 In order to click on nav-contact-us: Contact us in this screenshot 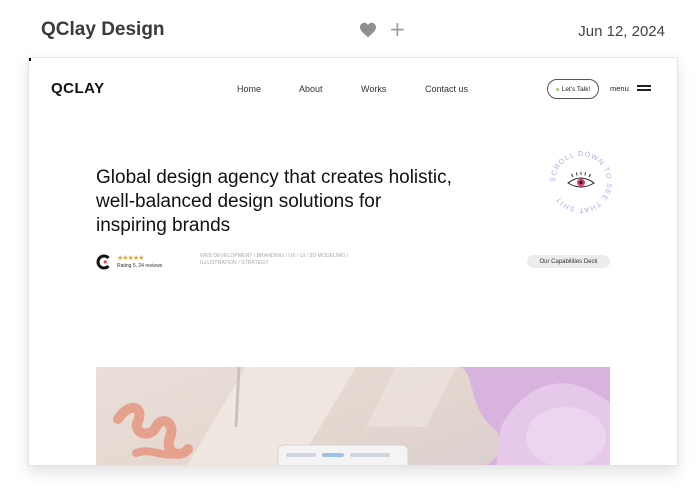, I will do `click(446, 89)`.